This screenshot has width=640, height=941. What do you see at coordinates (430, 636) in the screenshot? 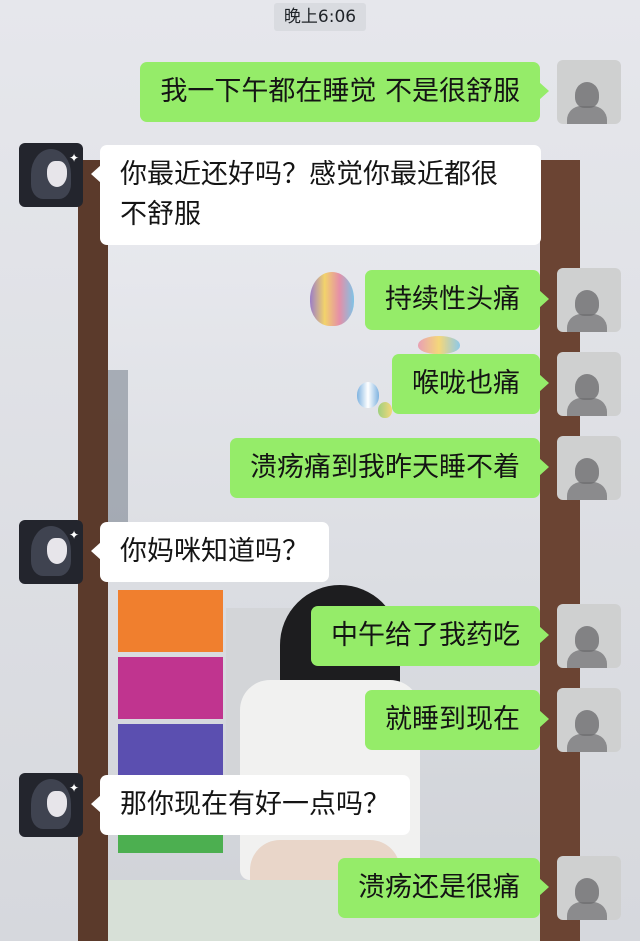
I see `message-bubble-self: 中午给了我药吃` at bounding box center [430, 636].